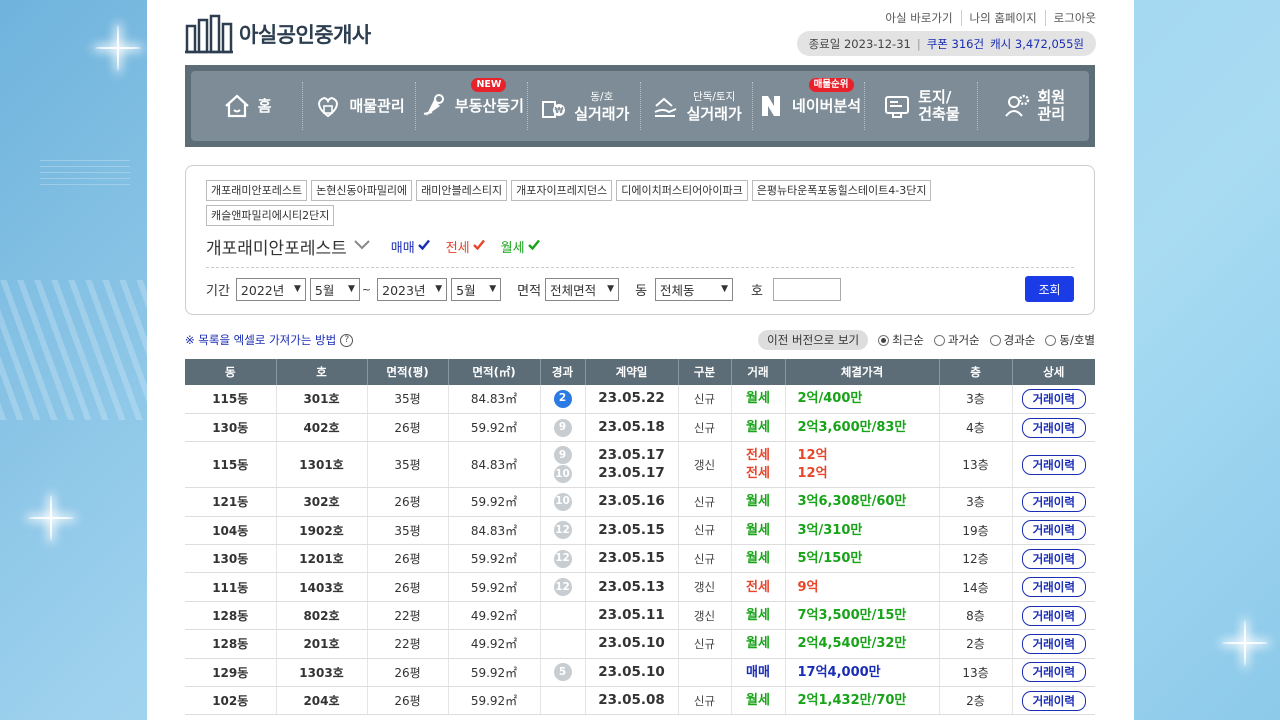 This screenshot has width=1280, height=720. Describe the element at coordinates (841, 190) in the screenshot. I see `apartment-chip: 은평뉴타운폭포동힐스테이트4-3단지` at that location.